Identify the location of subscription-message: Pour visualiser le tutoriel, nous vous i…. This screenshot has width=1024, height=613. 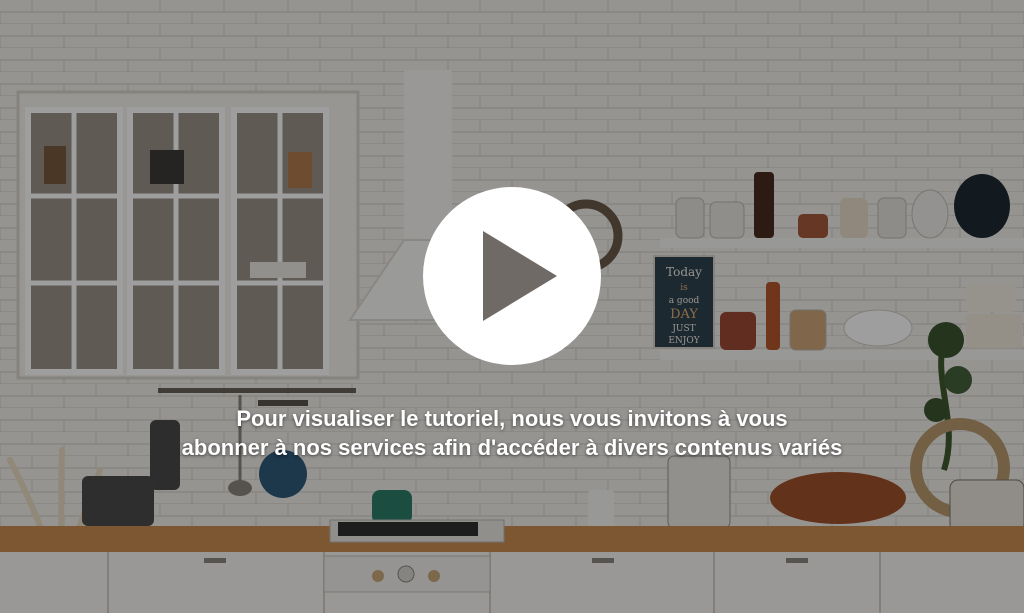
(512, 433).